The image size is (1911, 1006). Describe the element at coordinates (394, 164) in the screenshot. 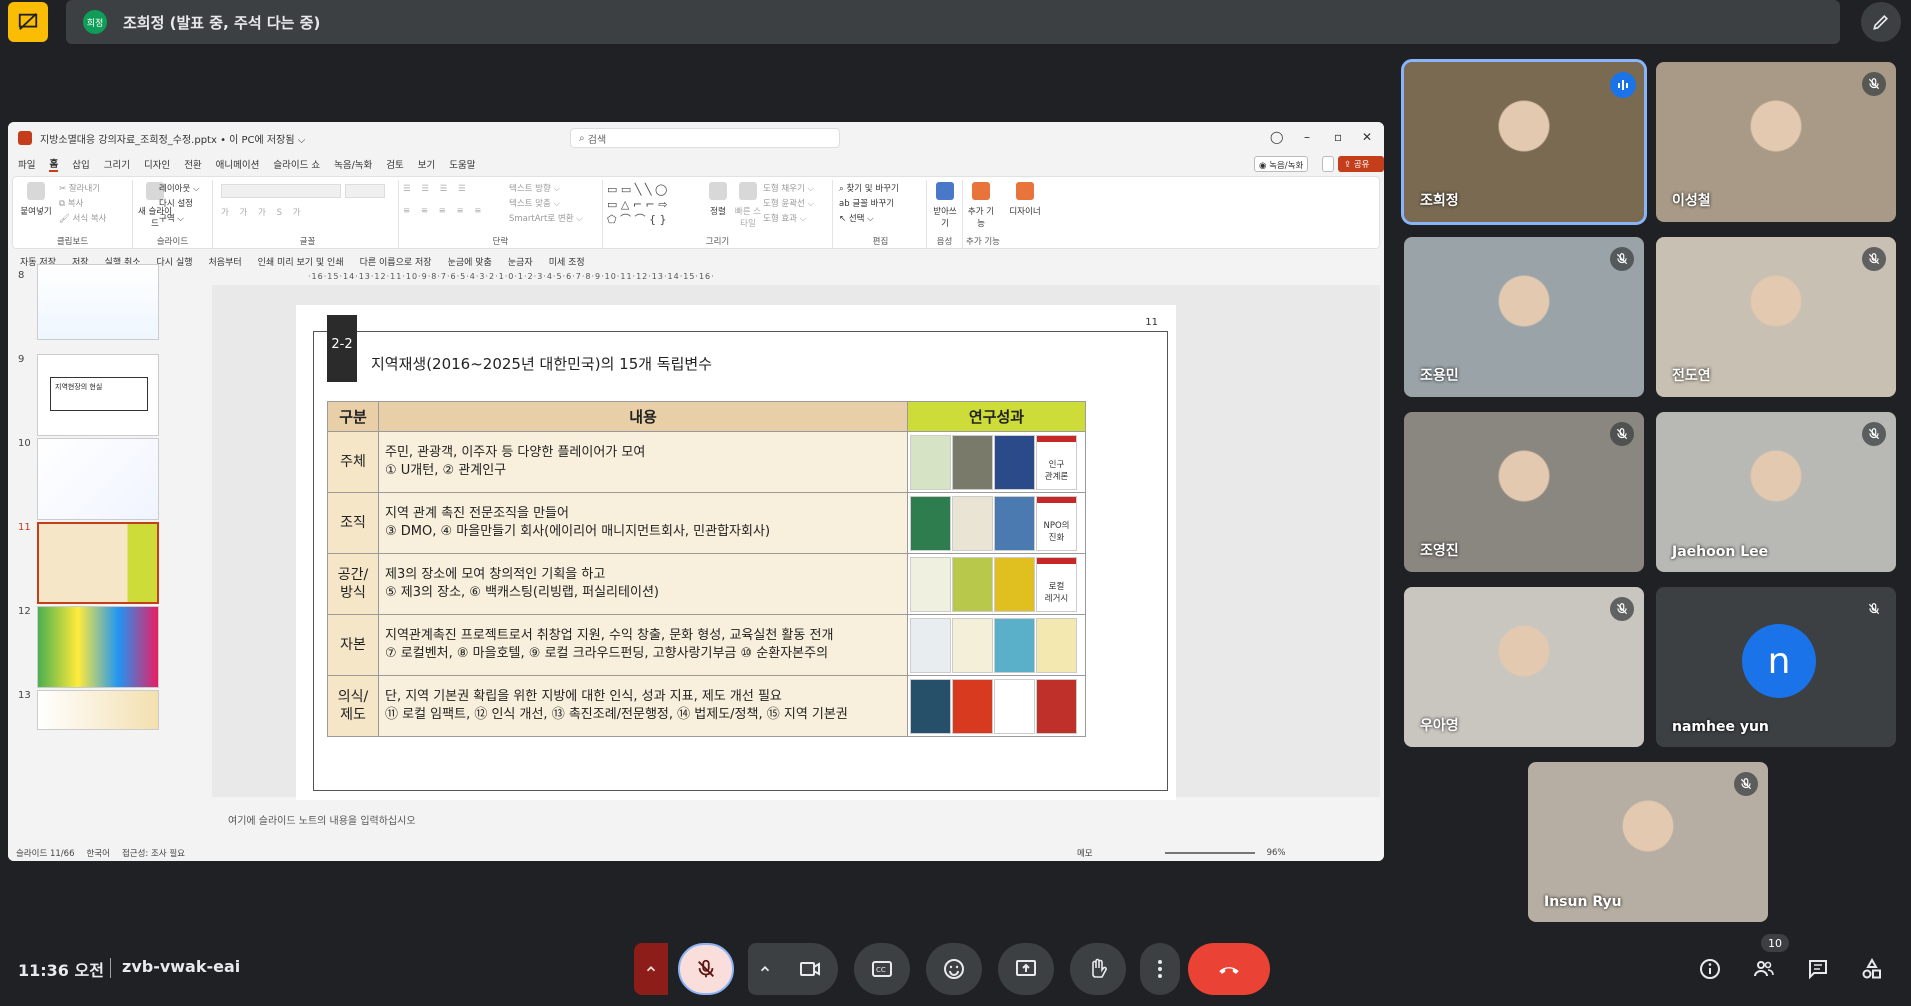

I see `menu-tab-9: 검토` at that location.